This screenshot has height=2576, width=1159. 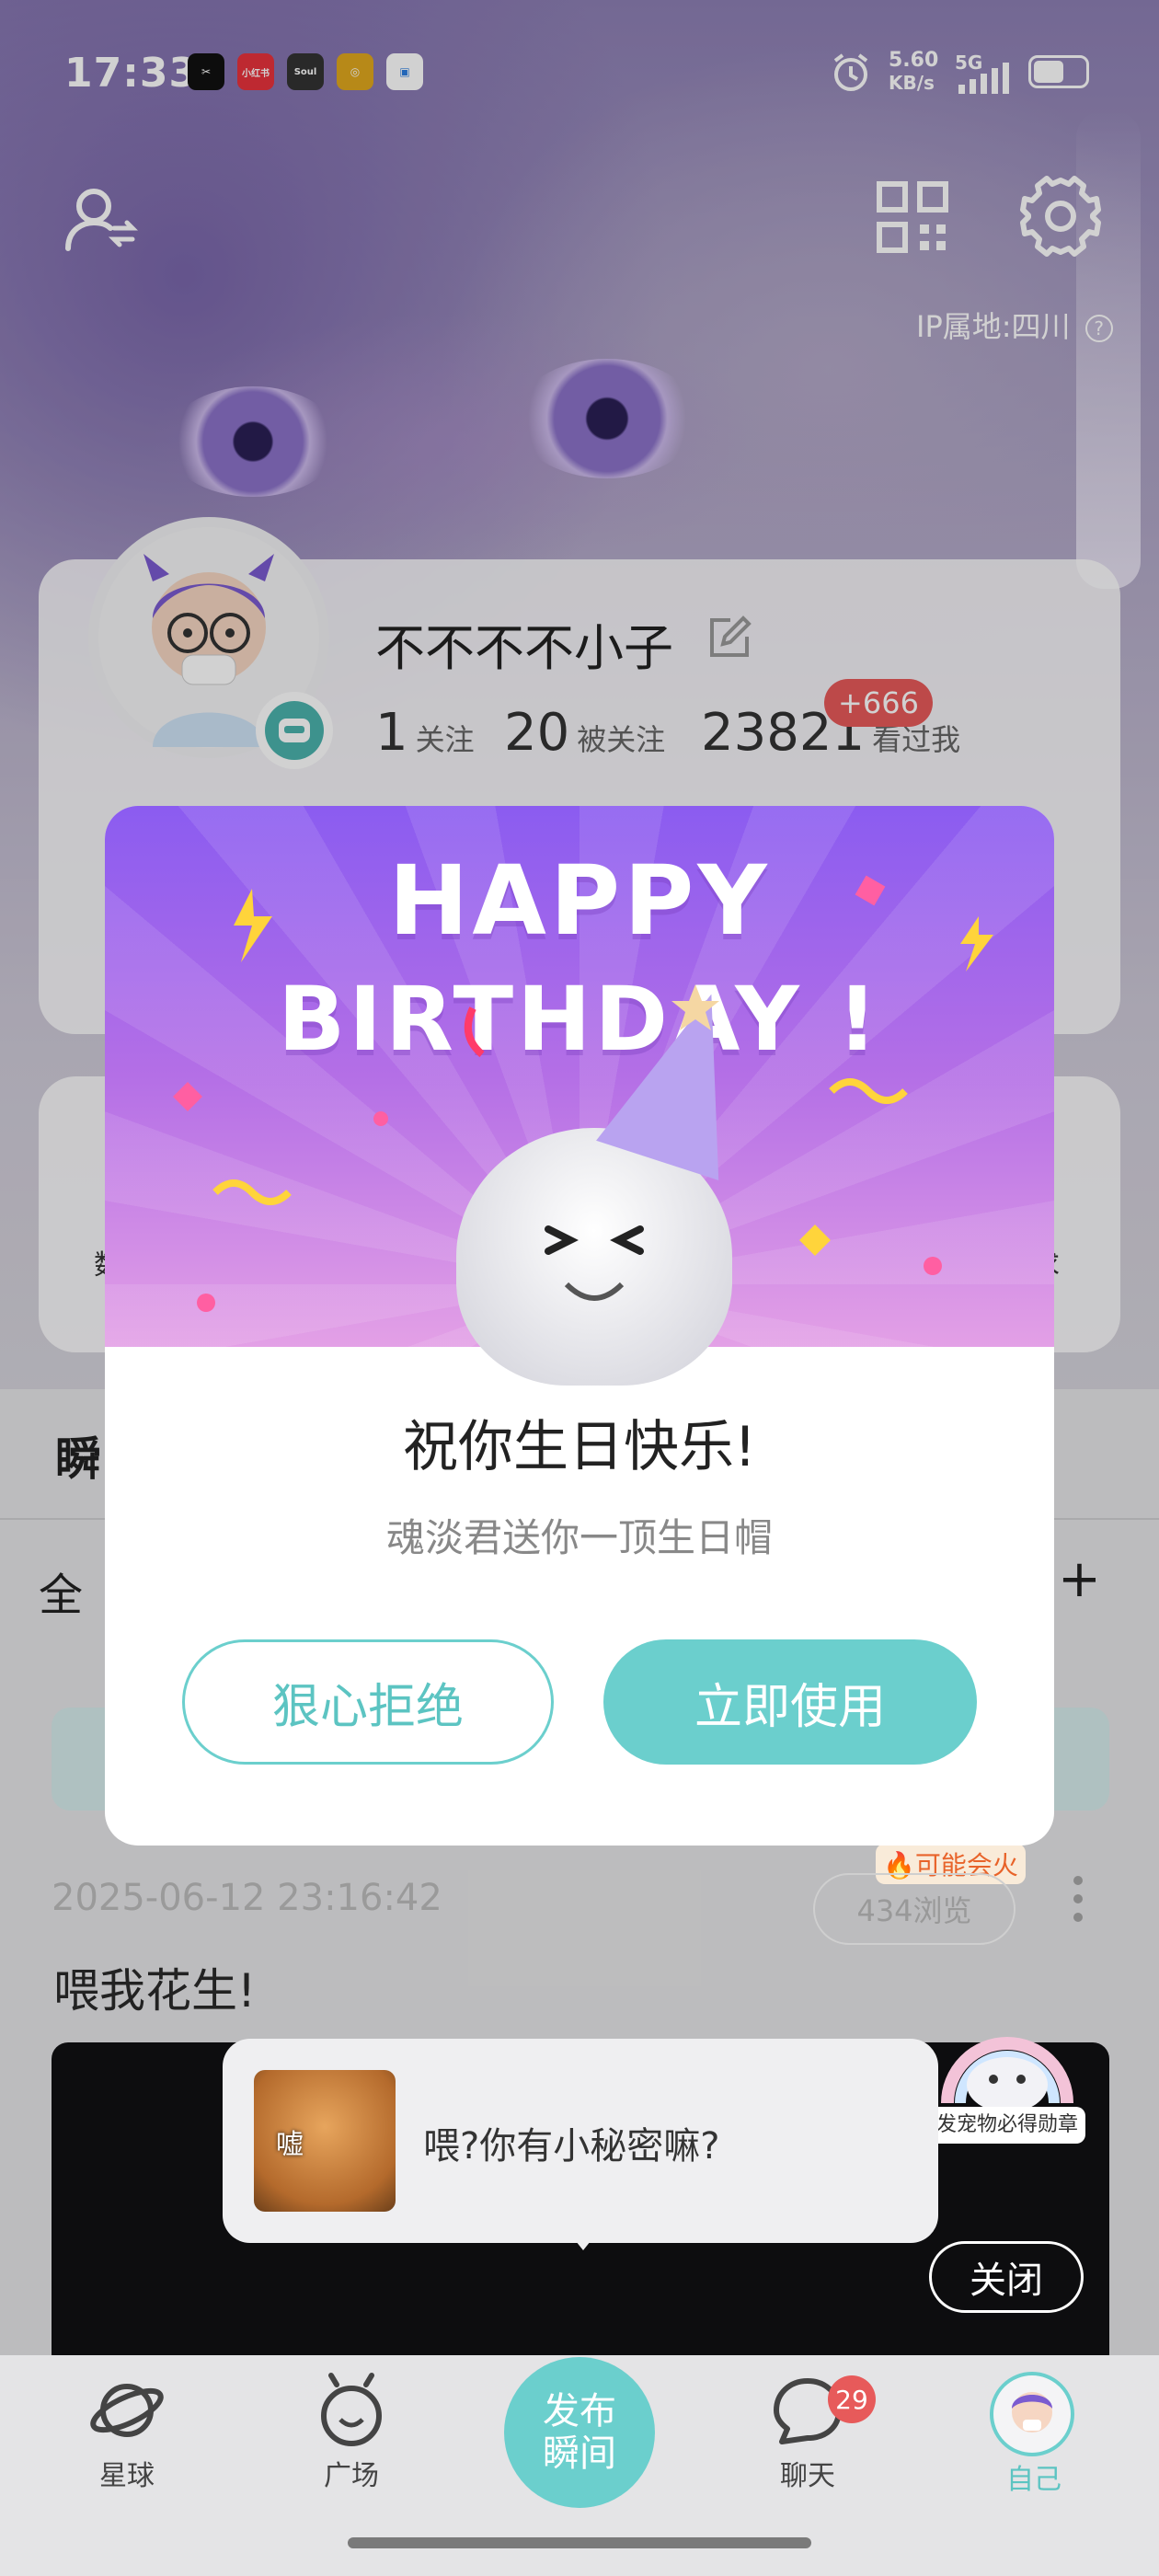 I want to click on tab-square-label: 广场, so click(x=351, y=2476).